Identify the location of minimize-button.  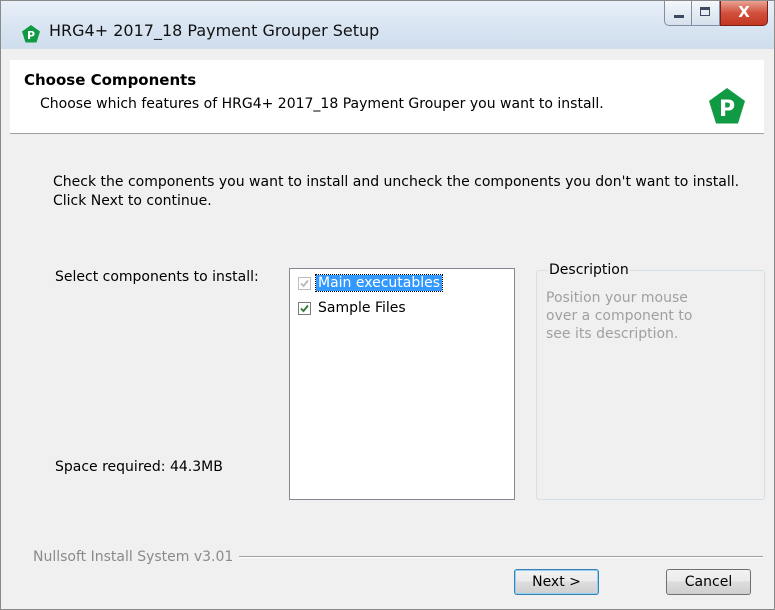
(678, 13).